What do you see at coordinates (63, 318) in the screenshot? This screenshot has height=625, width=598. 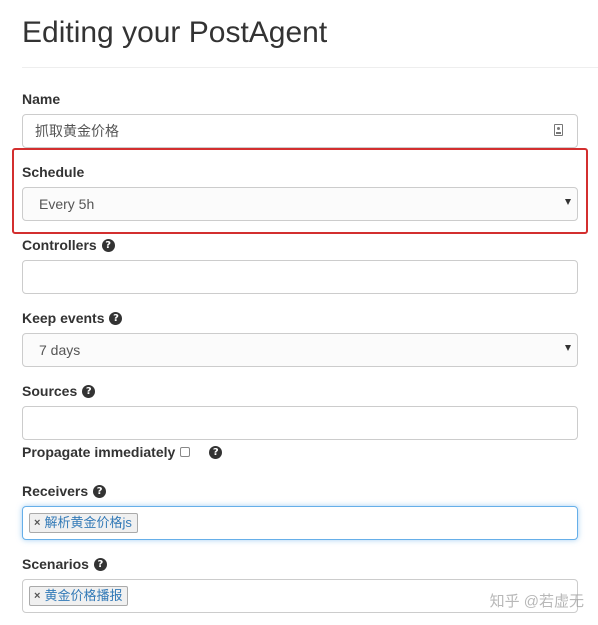 I see `keep-events-label-text: Keep events` at bounding box center [63, 318].